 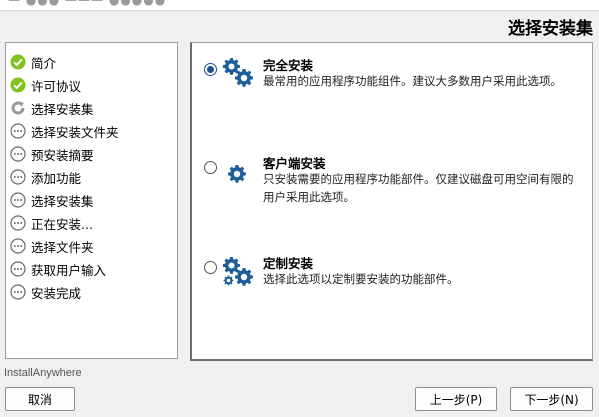 I want to click on step-item: 获取用户输入, so click(x=58, y=269).